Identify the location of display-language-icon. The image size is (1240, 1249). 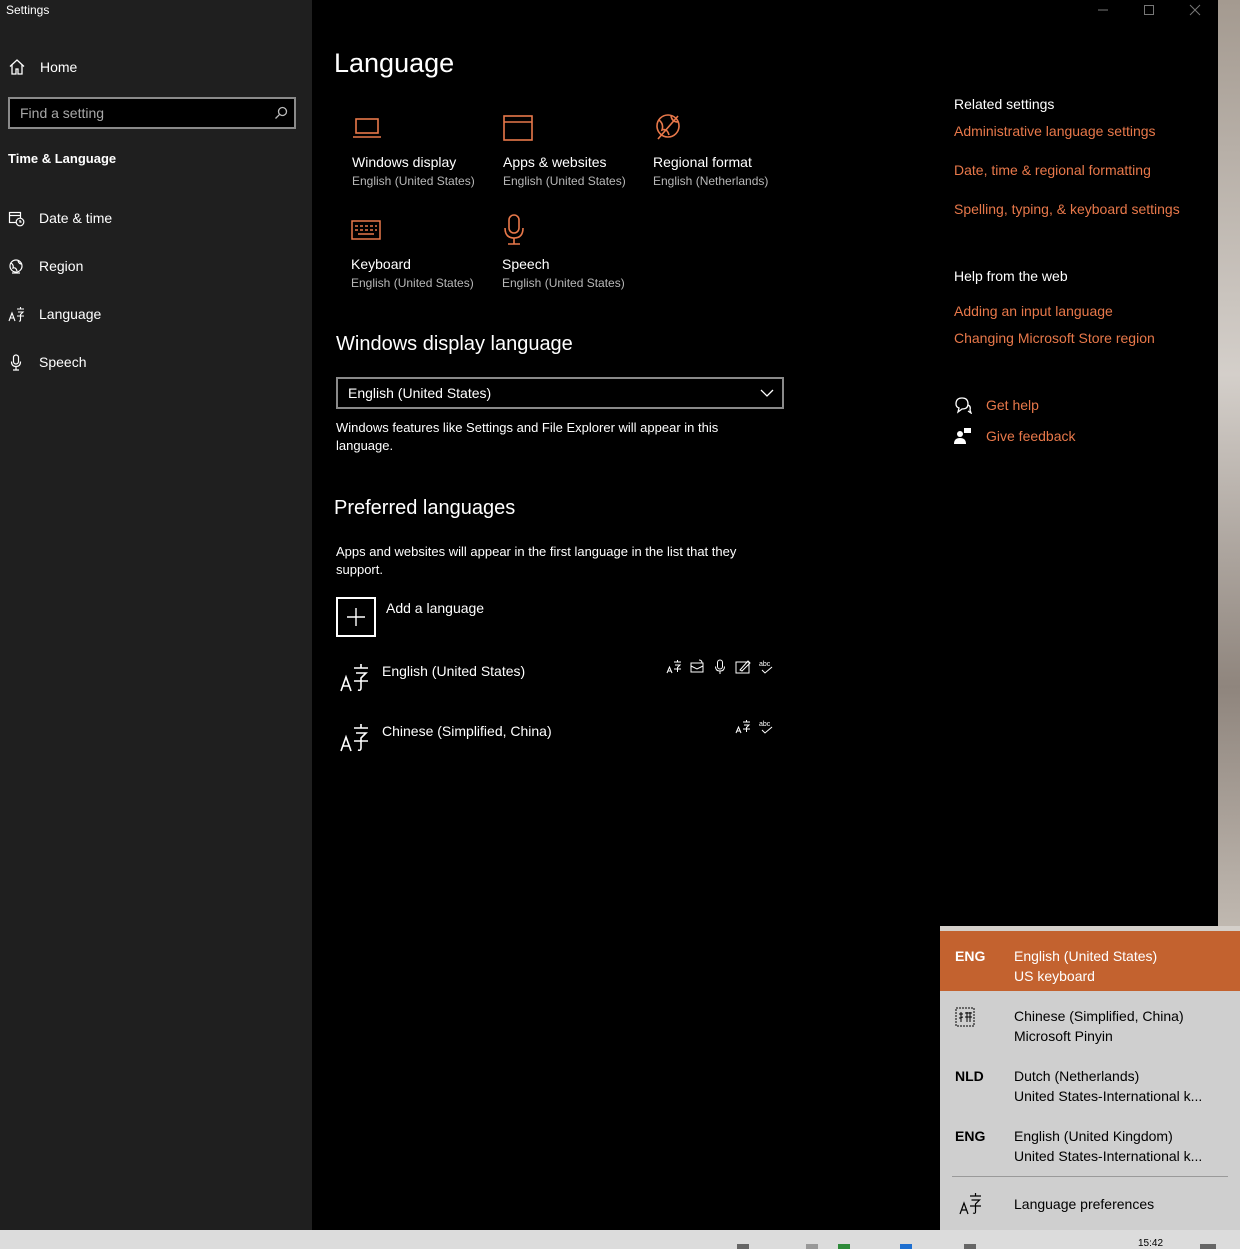
(674, 667).